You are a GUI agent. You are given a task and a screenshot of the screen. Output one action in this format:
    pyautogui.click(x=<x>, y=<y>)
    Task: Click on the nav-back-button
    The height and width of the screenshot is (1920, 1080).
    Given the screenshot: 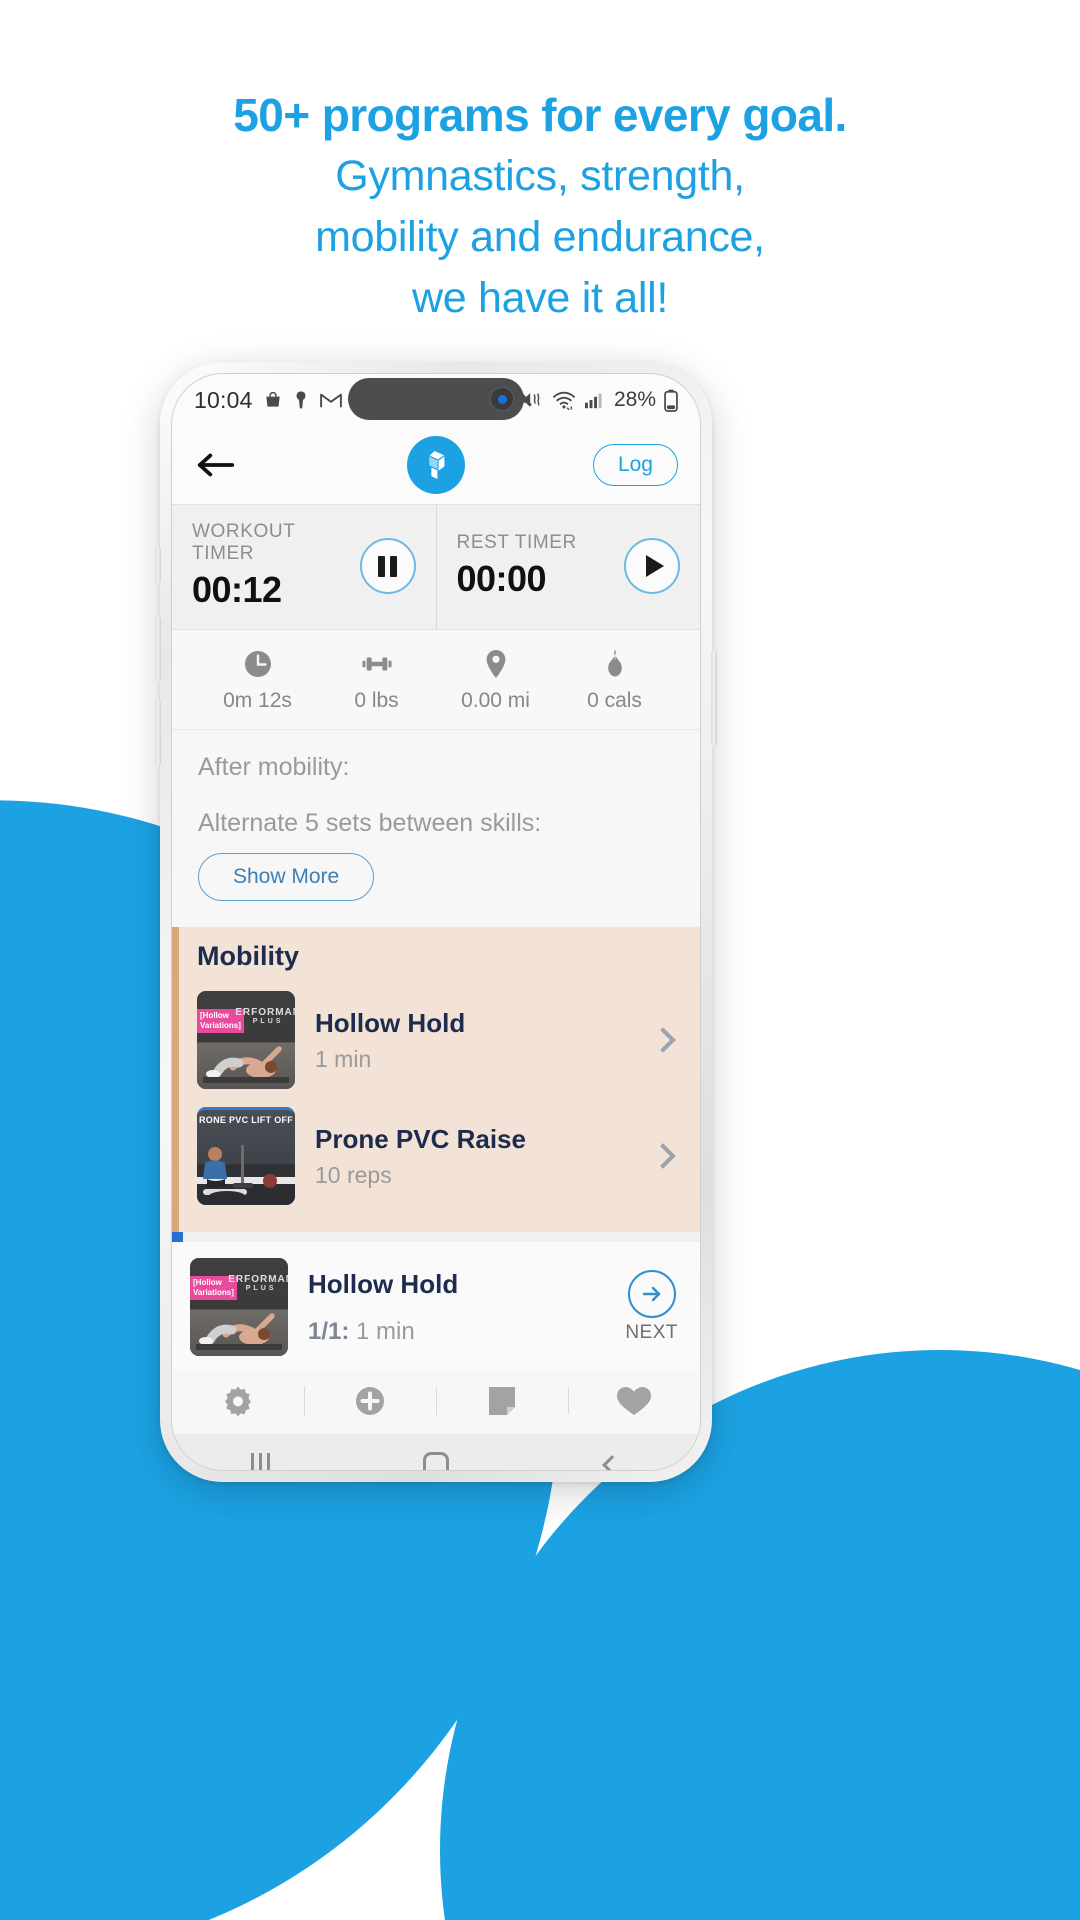 What is the action you would take?
    pyautogui.click(x=612, y=1462)
    